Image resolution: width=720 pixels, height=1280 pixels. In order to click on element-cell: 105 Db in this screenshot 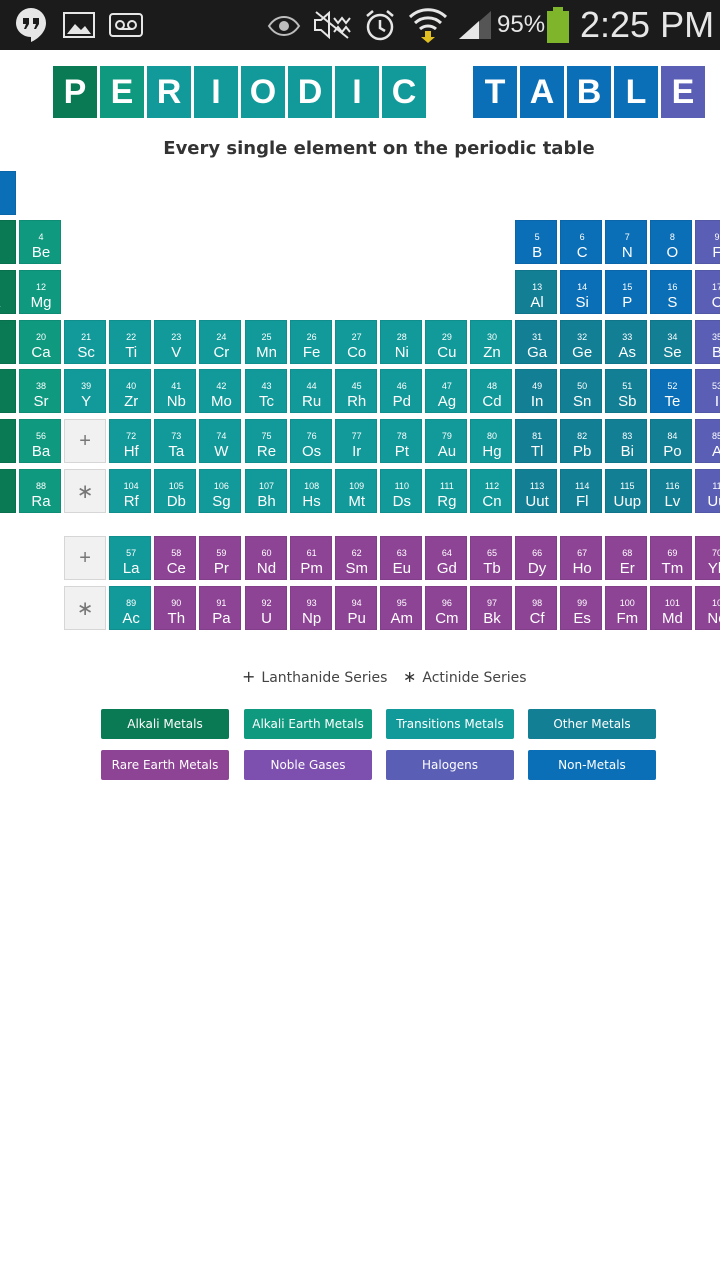, I will do `click(175, 491)`.